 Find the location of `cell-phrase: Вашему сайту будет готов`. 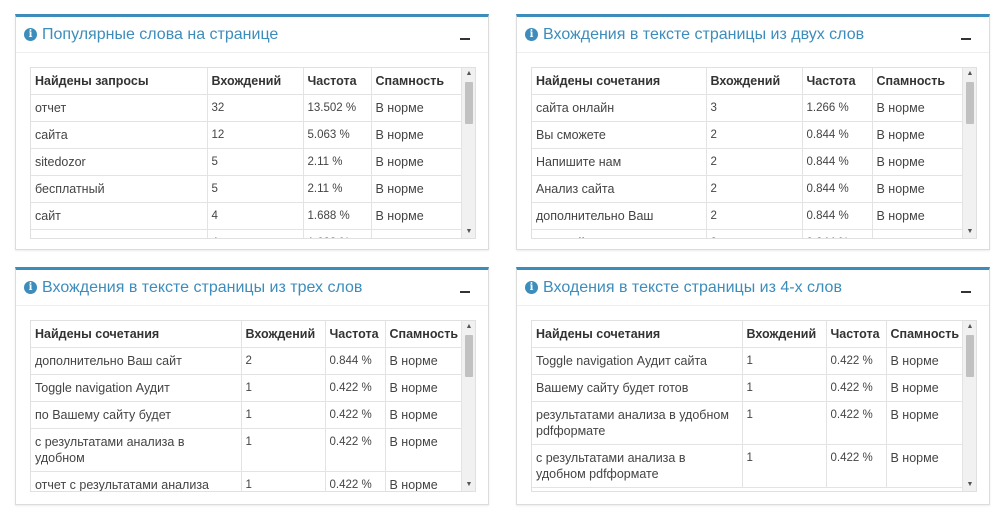

cell-phrase: Вашему сайту будет готов is located at coordinates (637, 388).